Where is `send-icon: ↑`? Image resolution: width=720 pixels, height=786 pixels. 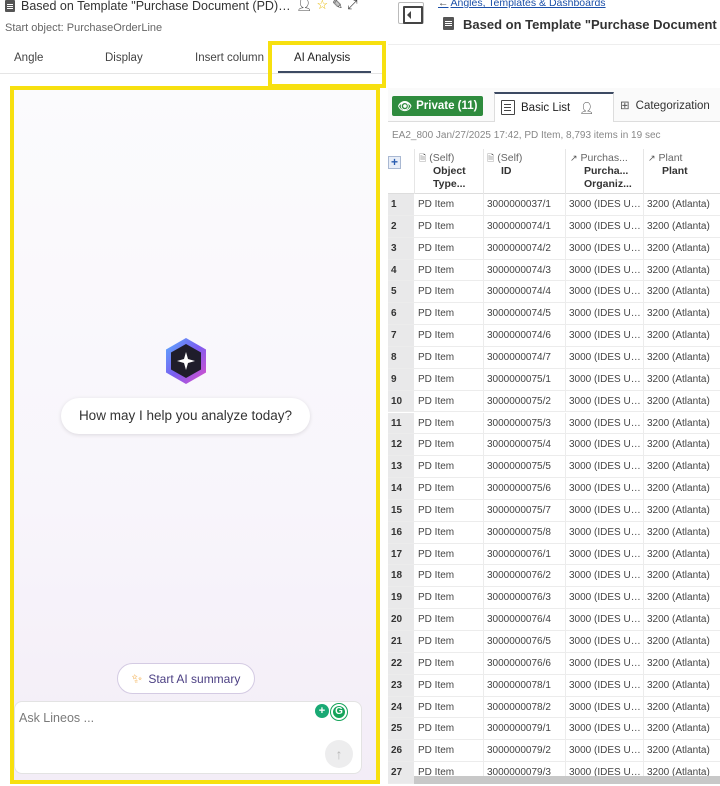 send-icon: ↑ is located at coordinates (339, 754).